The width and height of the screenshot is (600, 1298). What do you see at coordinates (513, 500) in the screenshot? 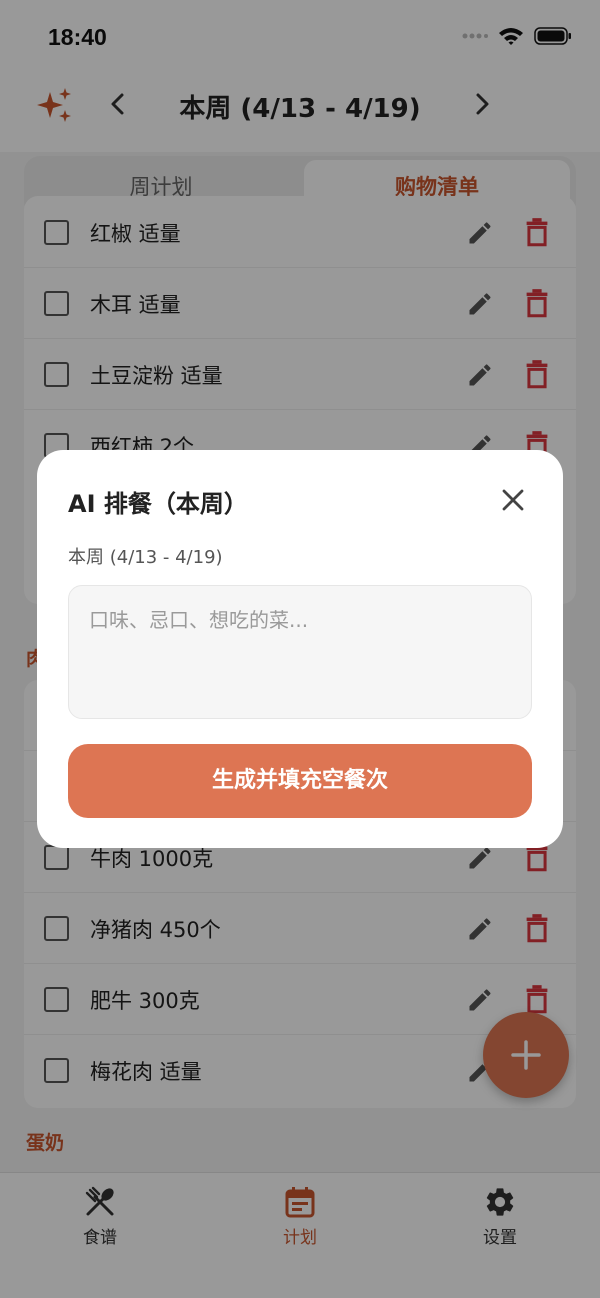
I see `close-icon` at bounding box center [513, 500].